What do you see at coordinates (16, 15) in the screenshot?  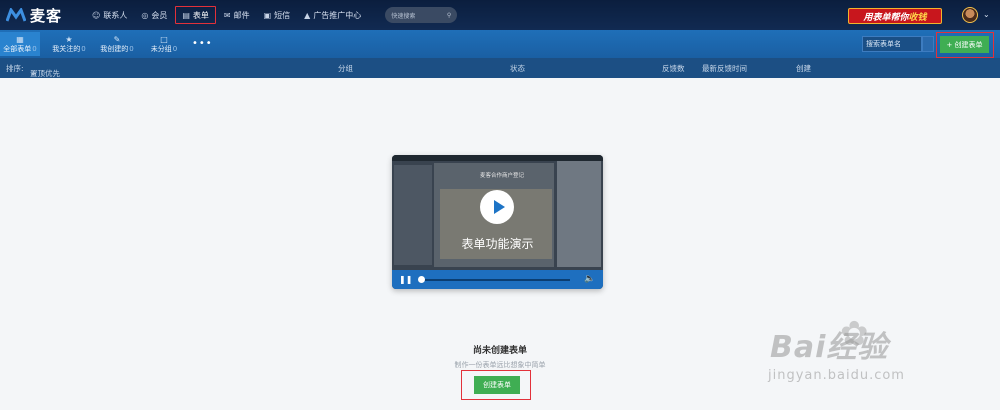 I see `logo-icon` at bounding box center [16, 15].